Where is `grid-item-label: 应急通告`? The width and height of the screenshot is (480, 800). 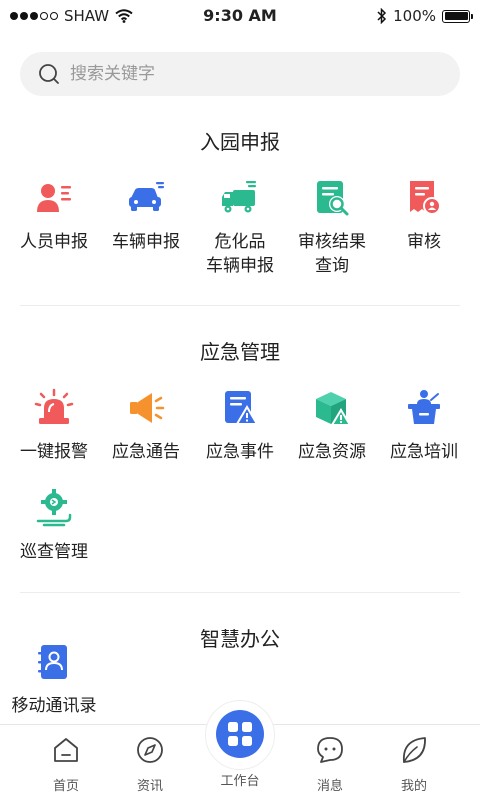 grid-item-label: 应急通告 is located at coordinates (146, 452).